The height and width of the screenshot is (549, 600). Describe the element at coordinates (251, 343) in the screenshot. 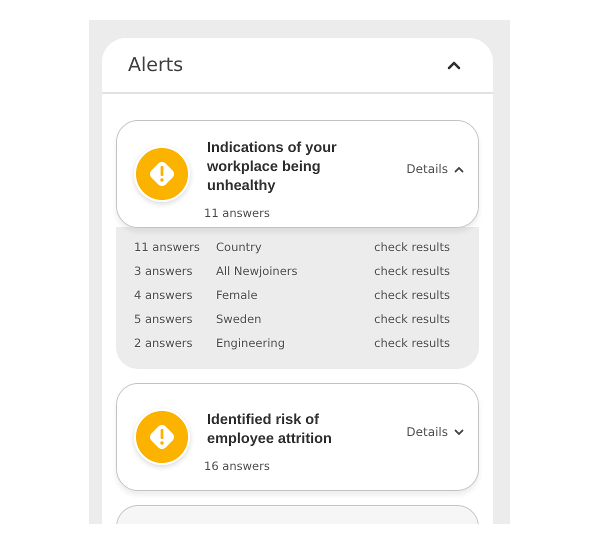

I see `group-label: Engineering` at that location.